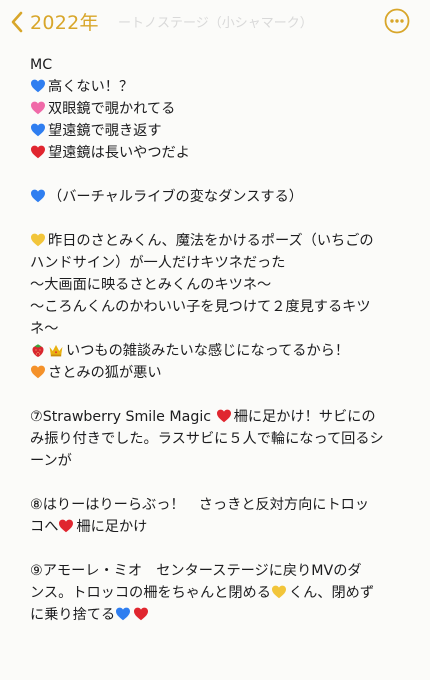  What do you see at coordinates (221, 461) in the screenshot?
I see `note-line: ーンが` at bounding box center [221, 461].